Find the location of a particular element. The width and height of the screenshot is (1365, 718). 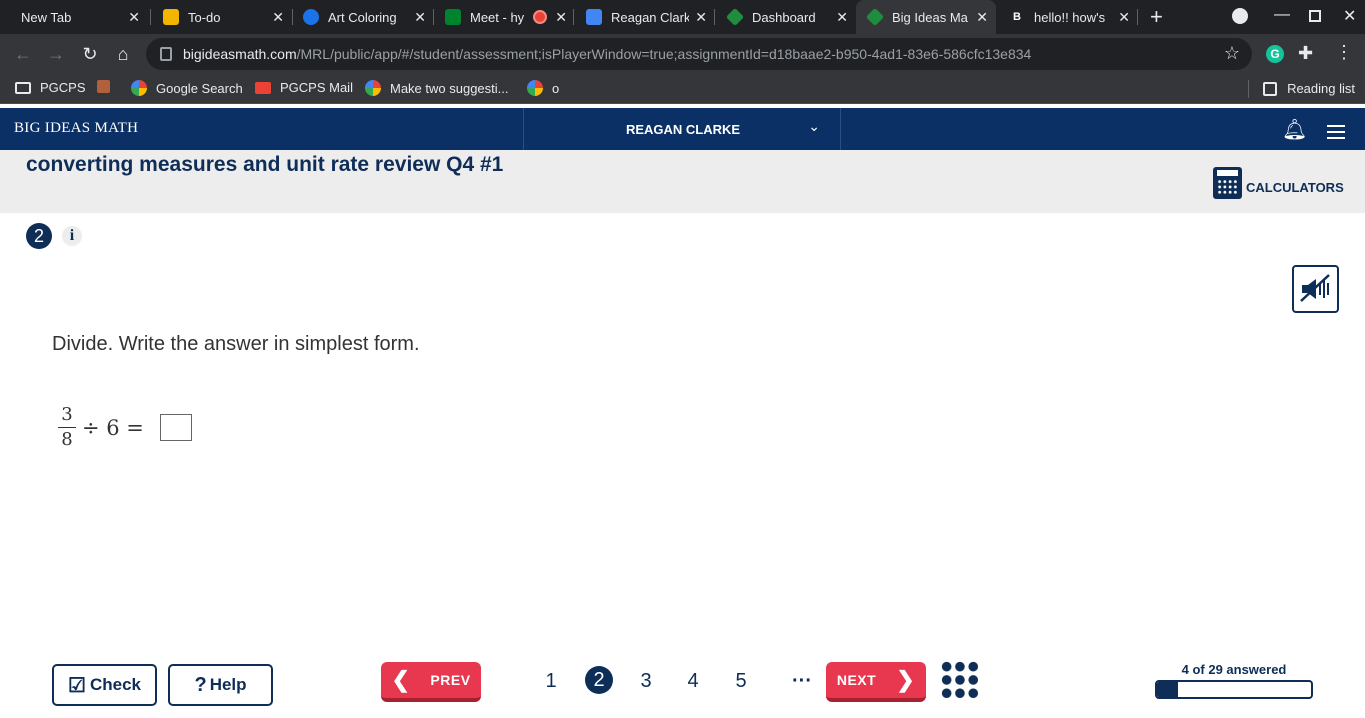

speaker-muted-icon is located at coordinates (1315, 288).